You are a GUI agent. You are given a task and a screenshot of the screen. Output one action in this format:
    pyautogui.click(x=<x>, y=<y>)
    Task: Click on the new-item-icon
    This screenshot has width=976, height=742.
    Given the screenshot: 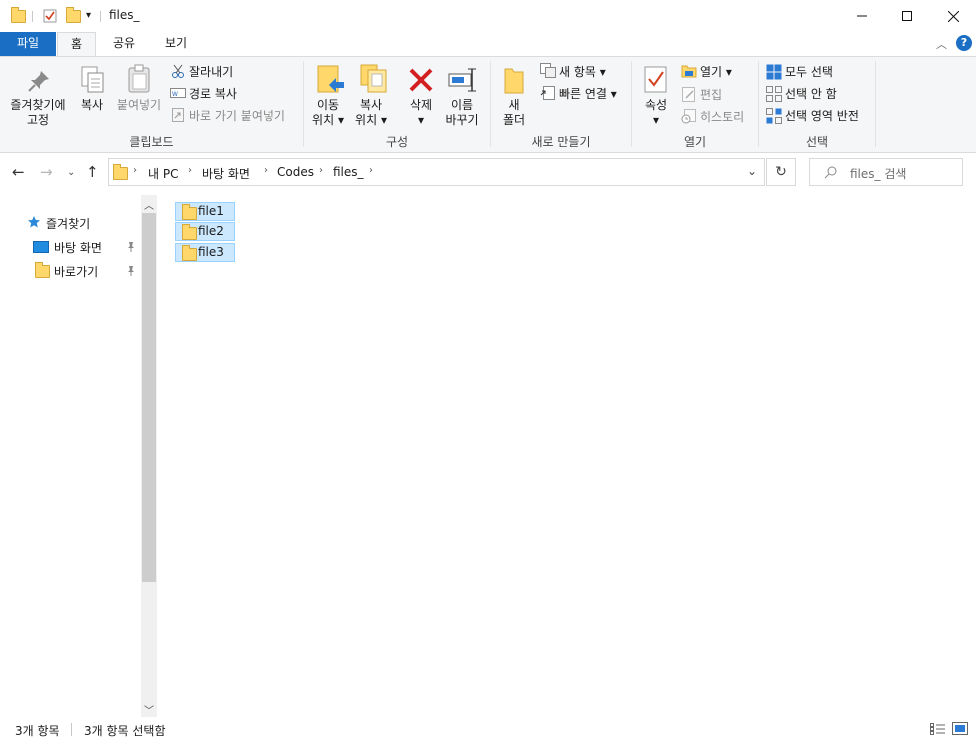 What is the action you would take?
    pyautogui.click(x=548, y=70)
    